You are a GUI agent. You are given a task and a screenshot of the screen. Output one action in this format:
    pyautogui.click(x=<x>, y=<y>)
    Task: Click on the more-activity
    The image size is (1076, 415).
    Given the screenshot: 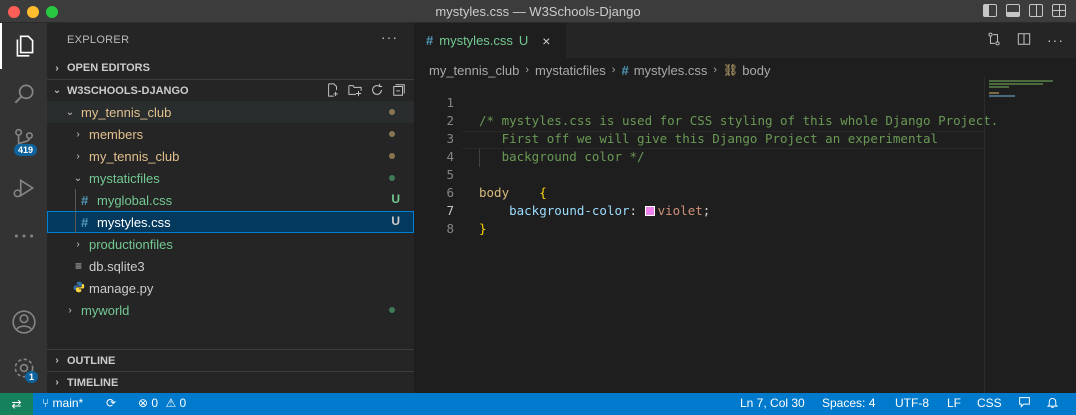 What is the action you would take?
    pyautogui.click(x=23, y=236)
    